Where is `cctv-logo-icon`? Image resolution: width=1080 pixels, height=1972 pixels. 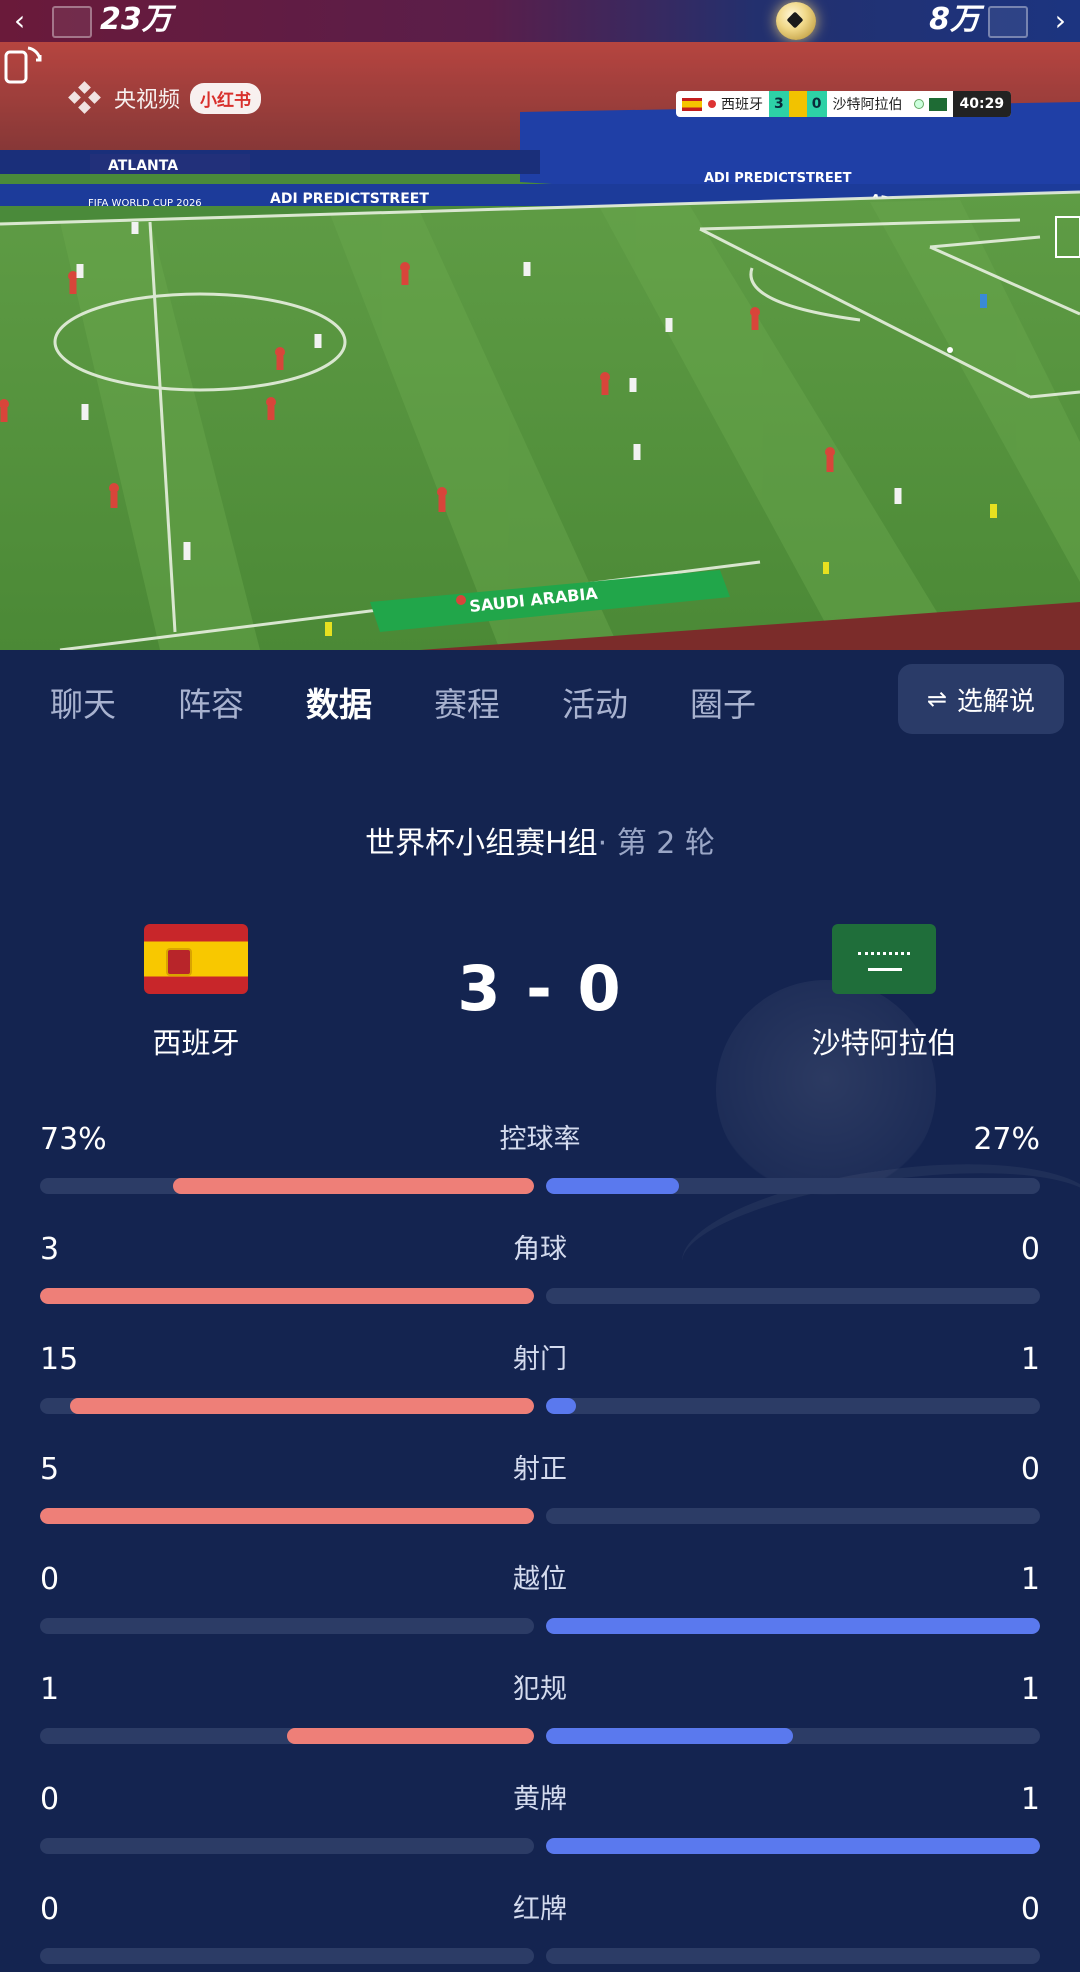
cctv-logo-icon is located at coordinates (85, 97).